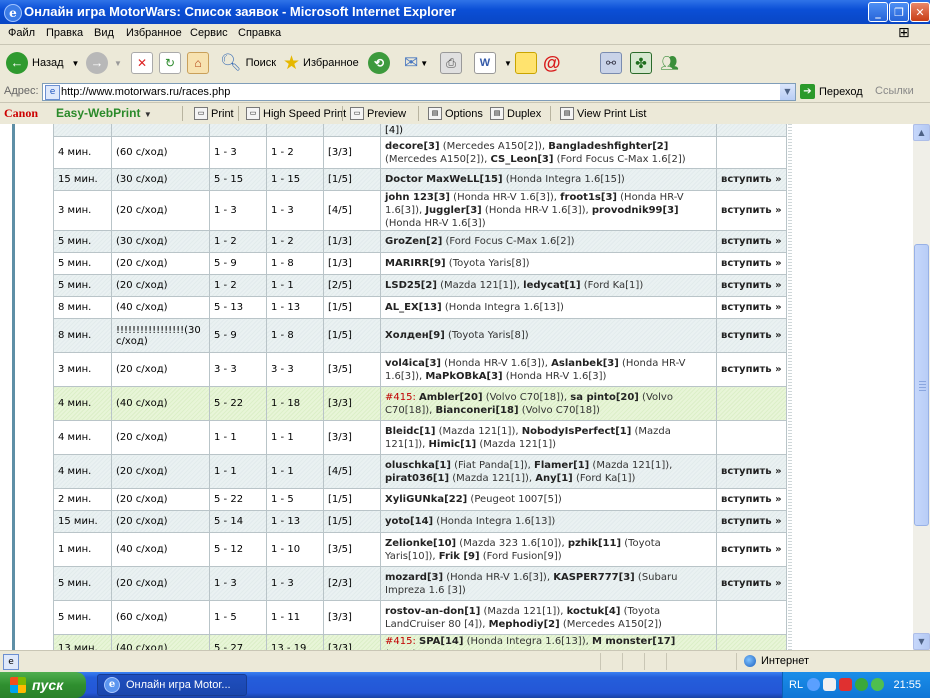 The image size is (930, 698). I want to click on research-button: ⚯, so click(611, 63).